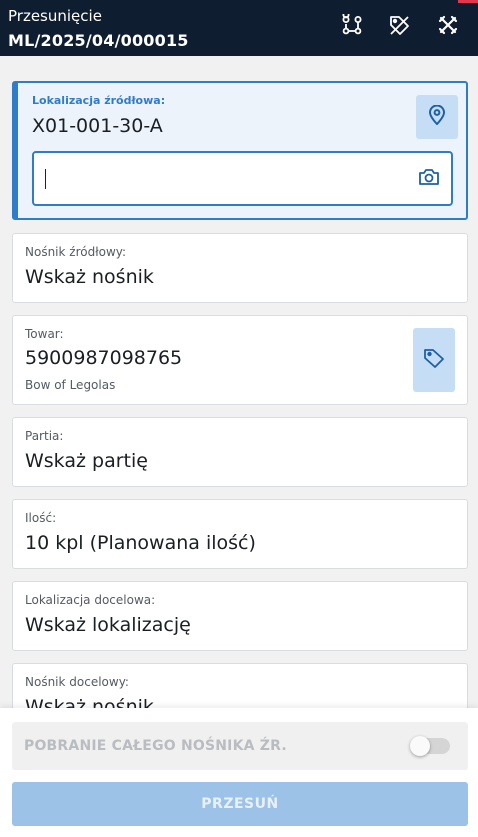 Image resolution: width=478 pixels, height=837 pixels. What do you see at coordinates (240, 804) in the screenshot?
I see `move-submit-button: PRZESUŃ` at bounding box center [240, 804].